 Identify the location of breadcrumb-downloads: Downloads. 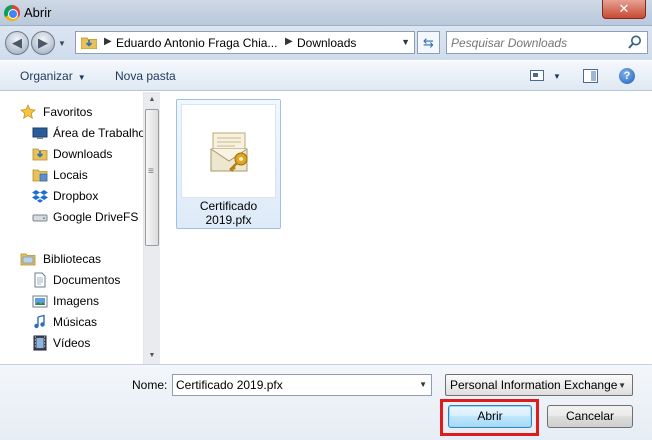
(326, 43).